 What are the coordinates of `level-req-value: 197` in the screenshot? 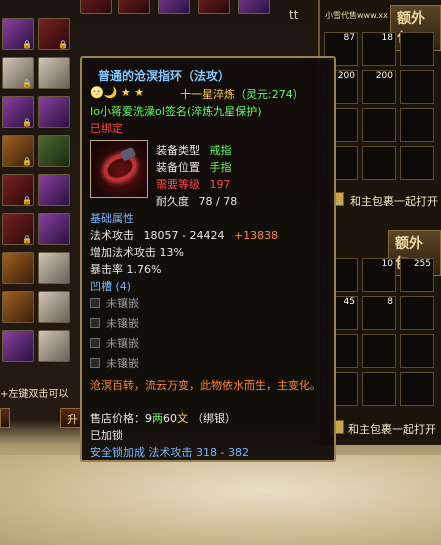 It's located at (220, 184).